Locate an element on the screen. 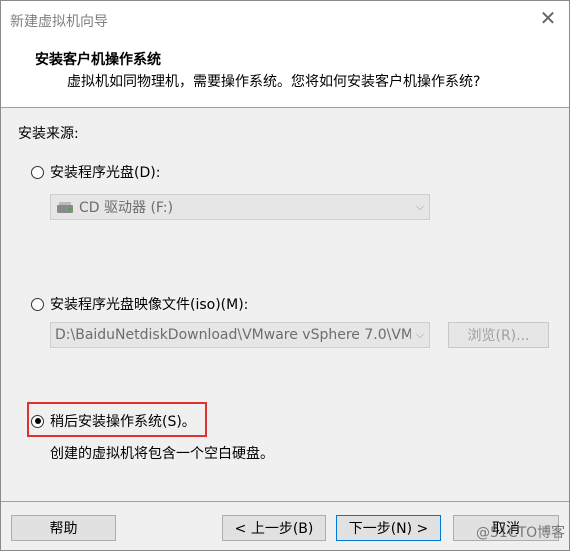  radio-iso-image-label: 安装程序光盘映像文件(iso)(M): is located at coordinates (149, 305).